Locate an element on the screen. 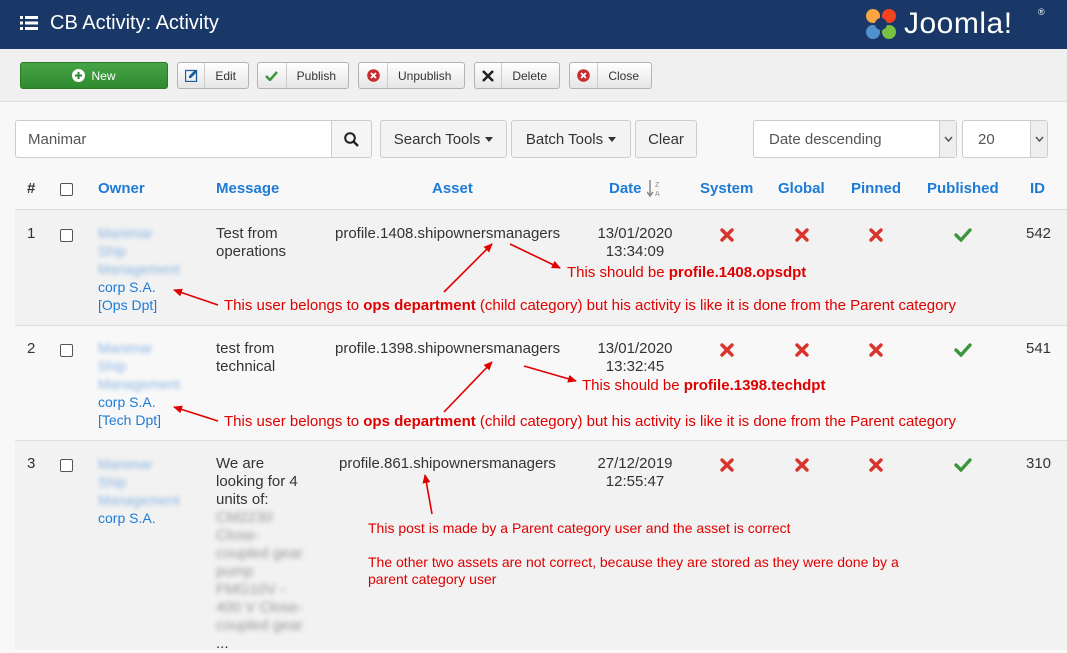 The width and height of the screenshot is (1067, 653). clear-button: Clear is located at coordinates (666, 139).